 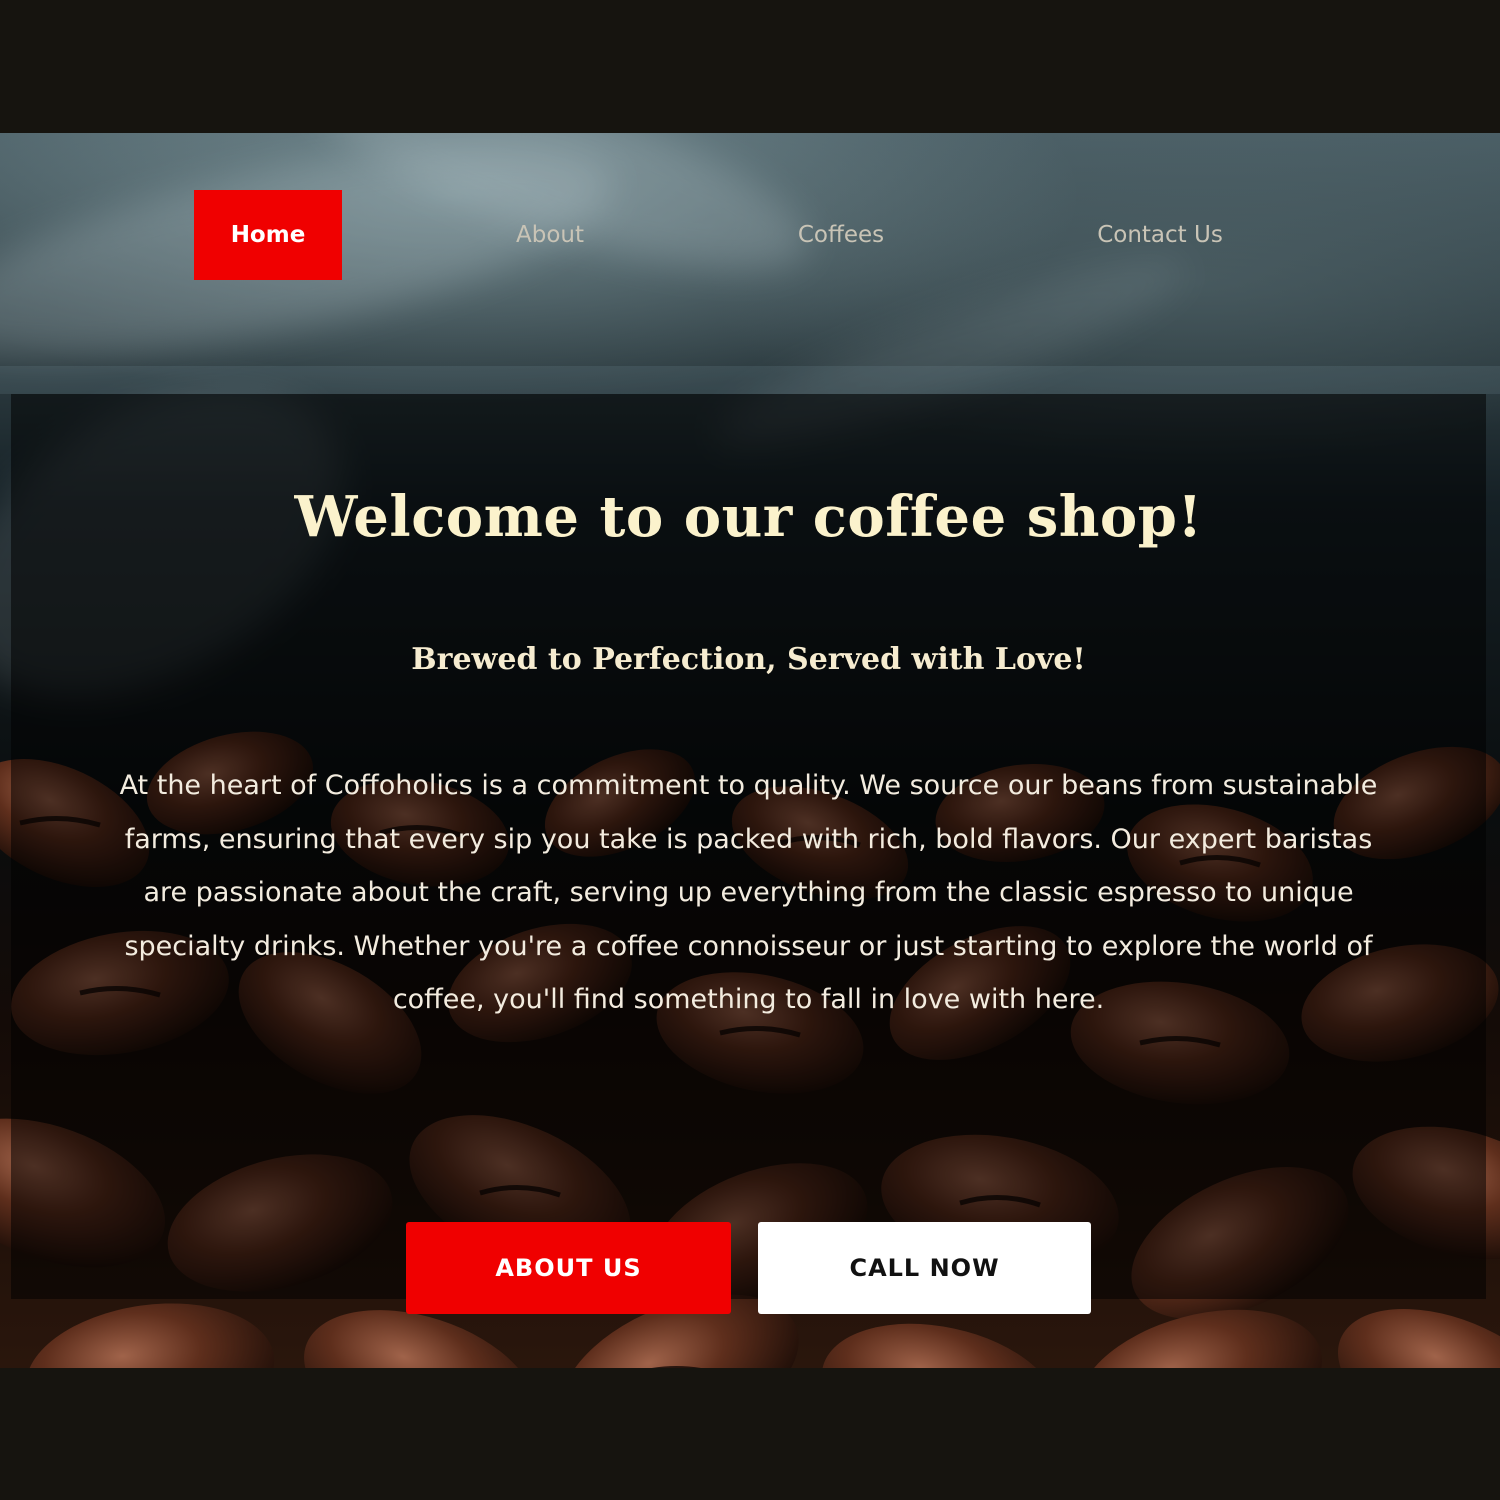 What do you see at coordinates (750, 380) in the screenshot?
I see `nav-divider-band` at bounding box center [750, 380].